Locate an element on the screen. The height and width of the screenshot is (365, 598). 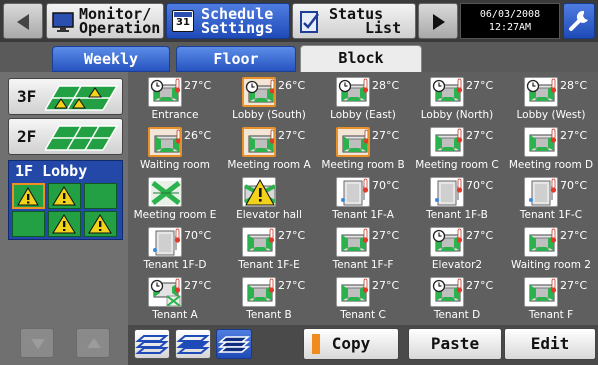
block-1f-lobby: 1F Lobby is located at coordinates (65, 200).